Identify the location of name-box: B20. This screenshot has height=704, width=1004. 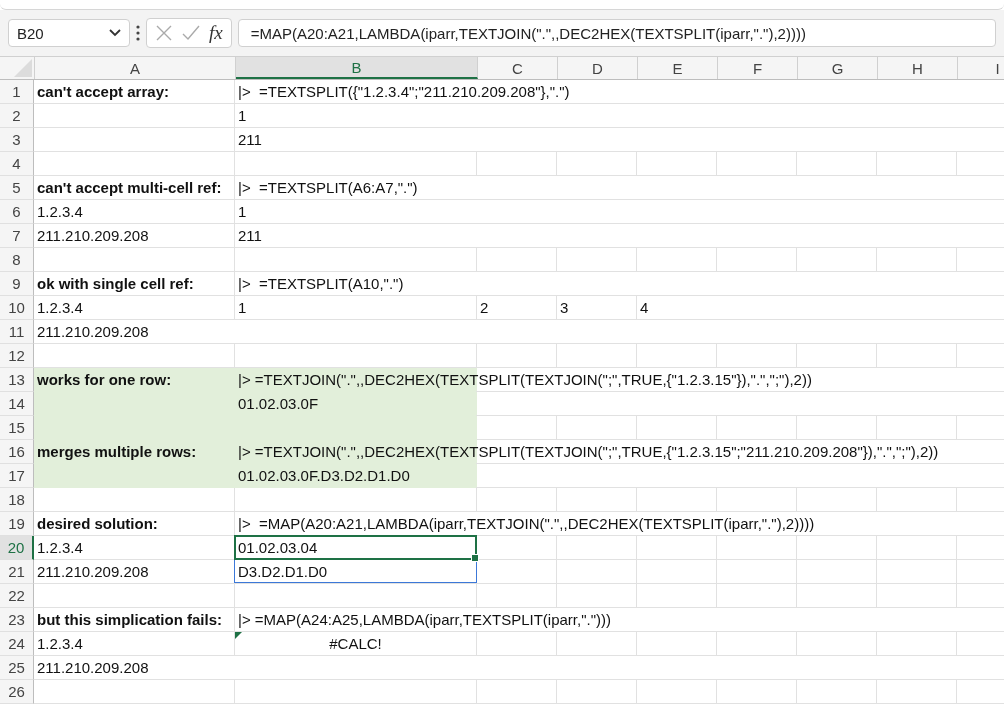
(69, 33).